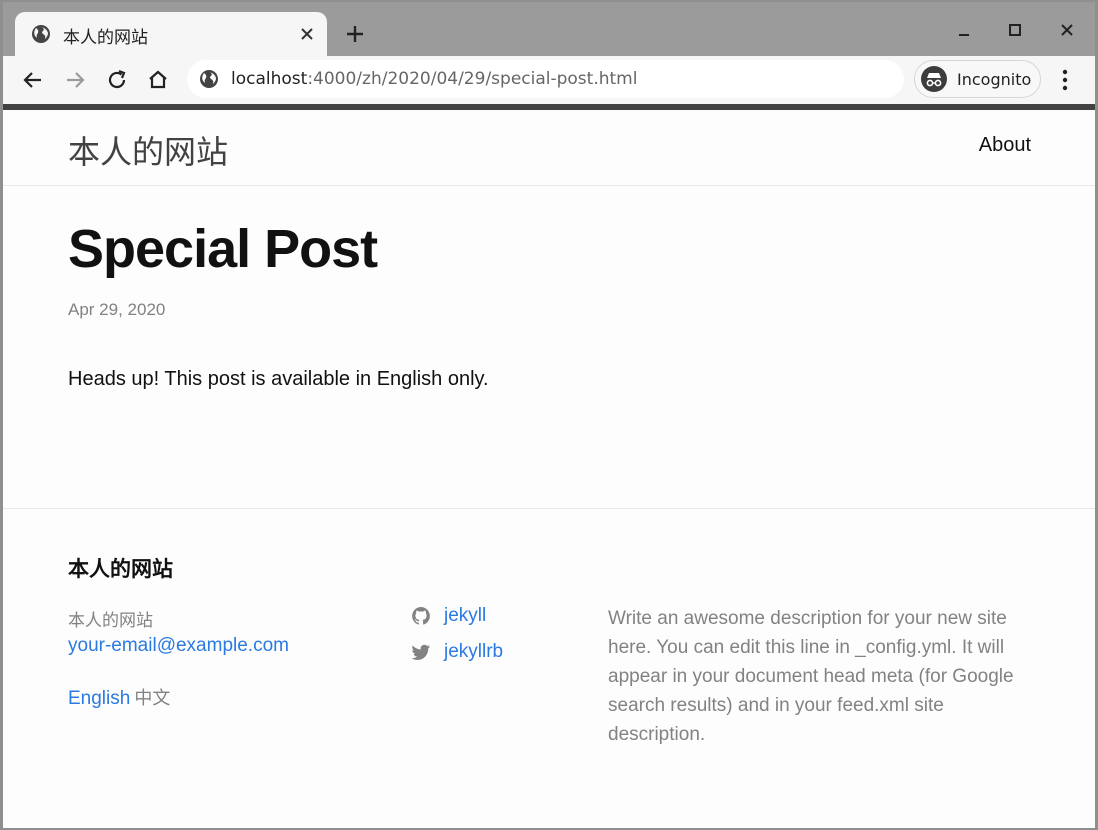 This screenshot has height=830, width=1098. I want to click on site-header: 本人的网站 About, so click(549, 148).